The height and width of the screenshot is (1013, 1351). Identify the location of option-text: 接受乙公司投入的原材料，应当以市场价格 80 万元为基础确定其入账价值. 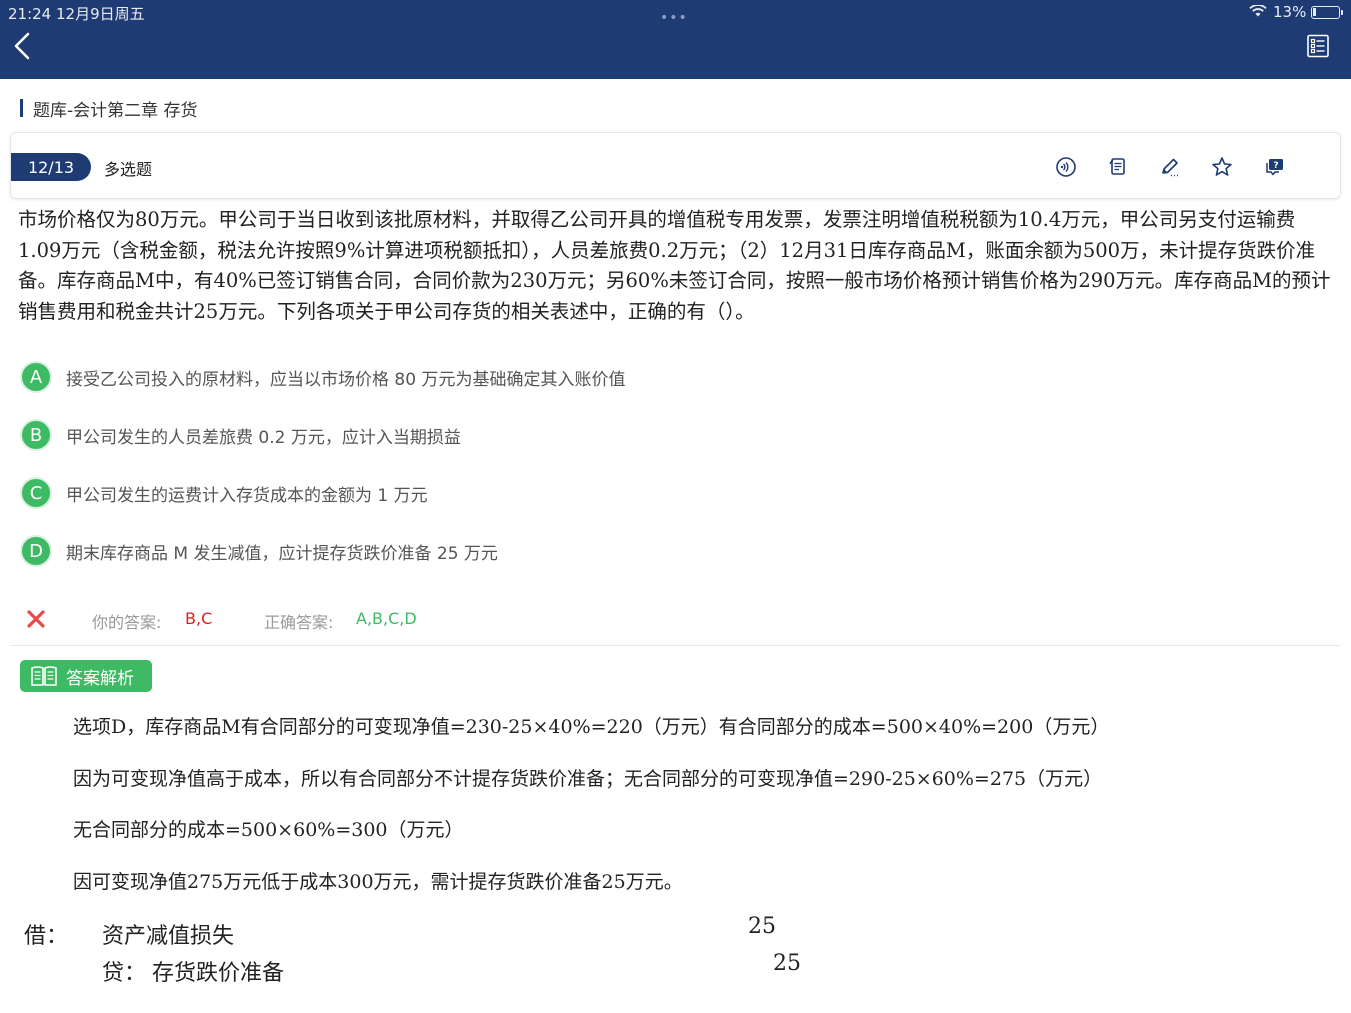
(346, 379).